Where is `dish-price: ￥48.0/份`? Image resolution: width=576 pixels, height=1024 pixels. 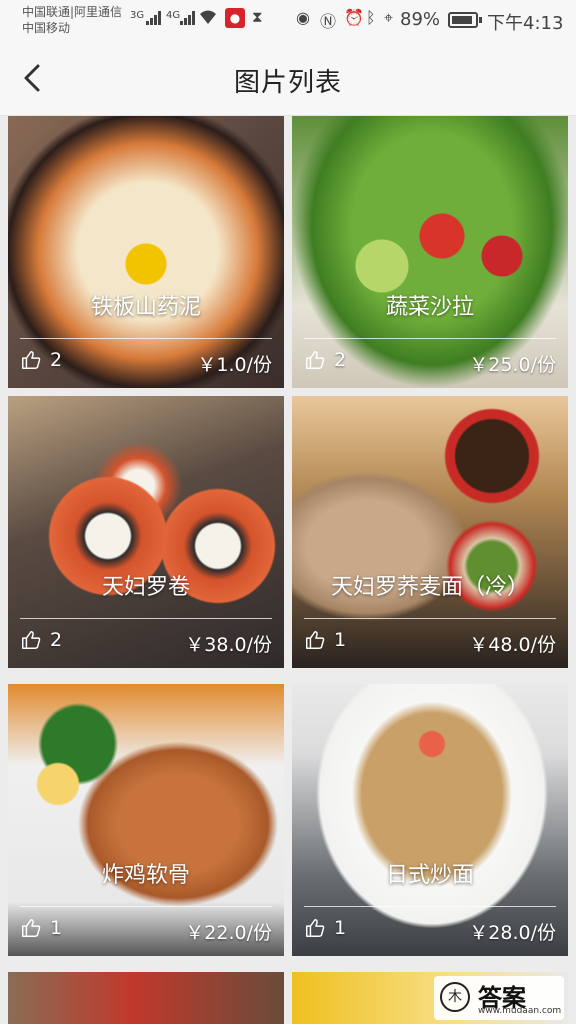 dish-price: ￥48.0/份 is located at coordinates (512, 645).